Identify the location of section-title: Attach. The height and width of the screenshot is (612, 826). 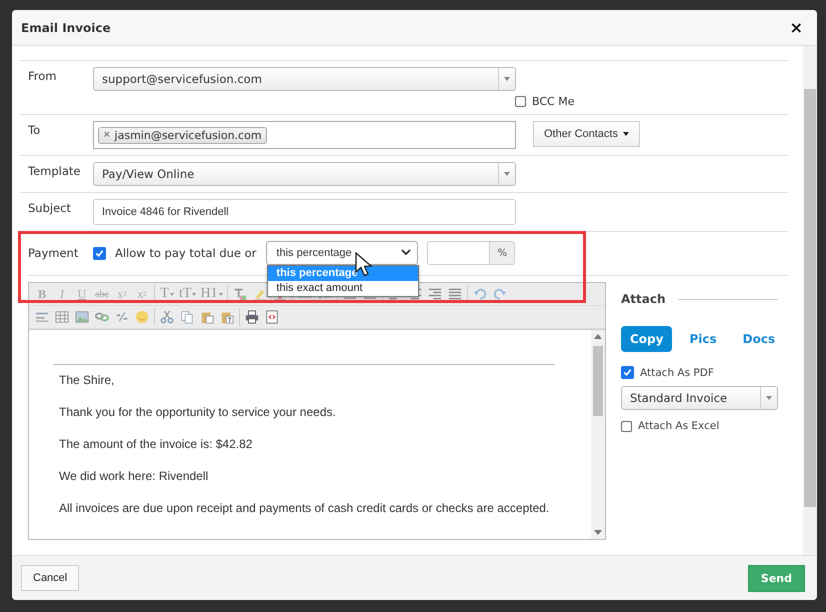
(643, 299).